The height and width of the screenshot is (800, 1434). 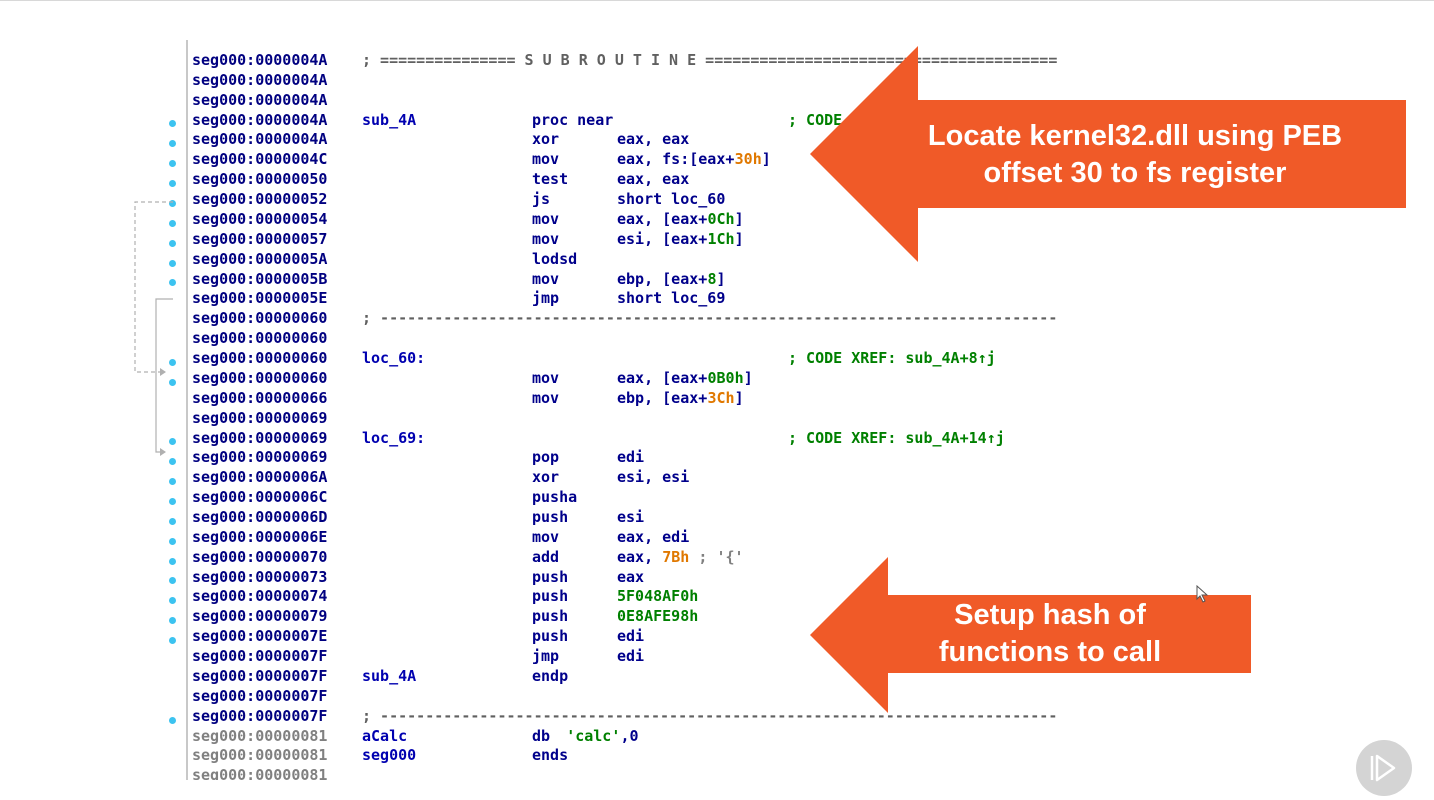 What do you see at coordinates (687, 755) in the screenshot?
I see `listing-line: seg000:00000081 seg000 ends` at bounding box center [687, 755].